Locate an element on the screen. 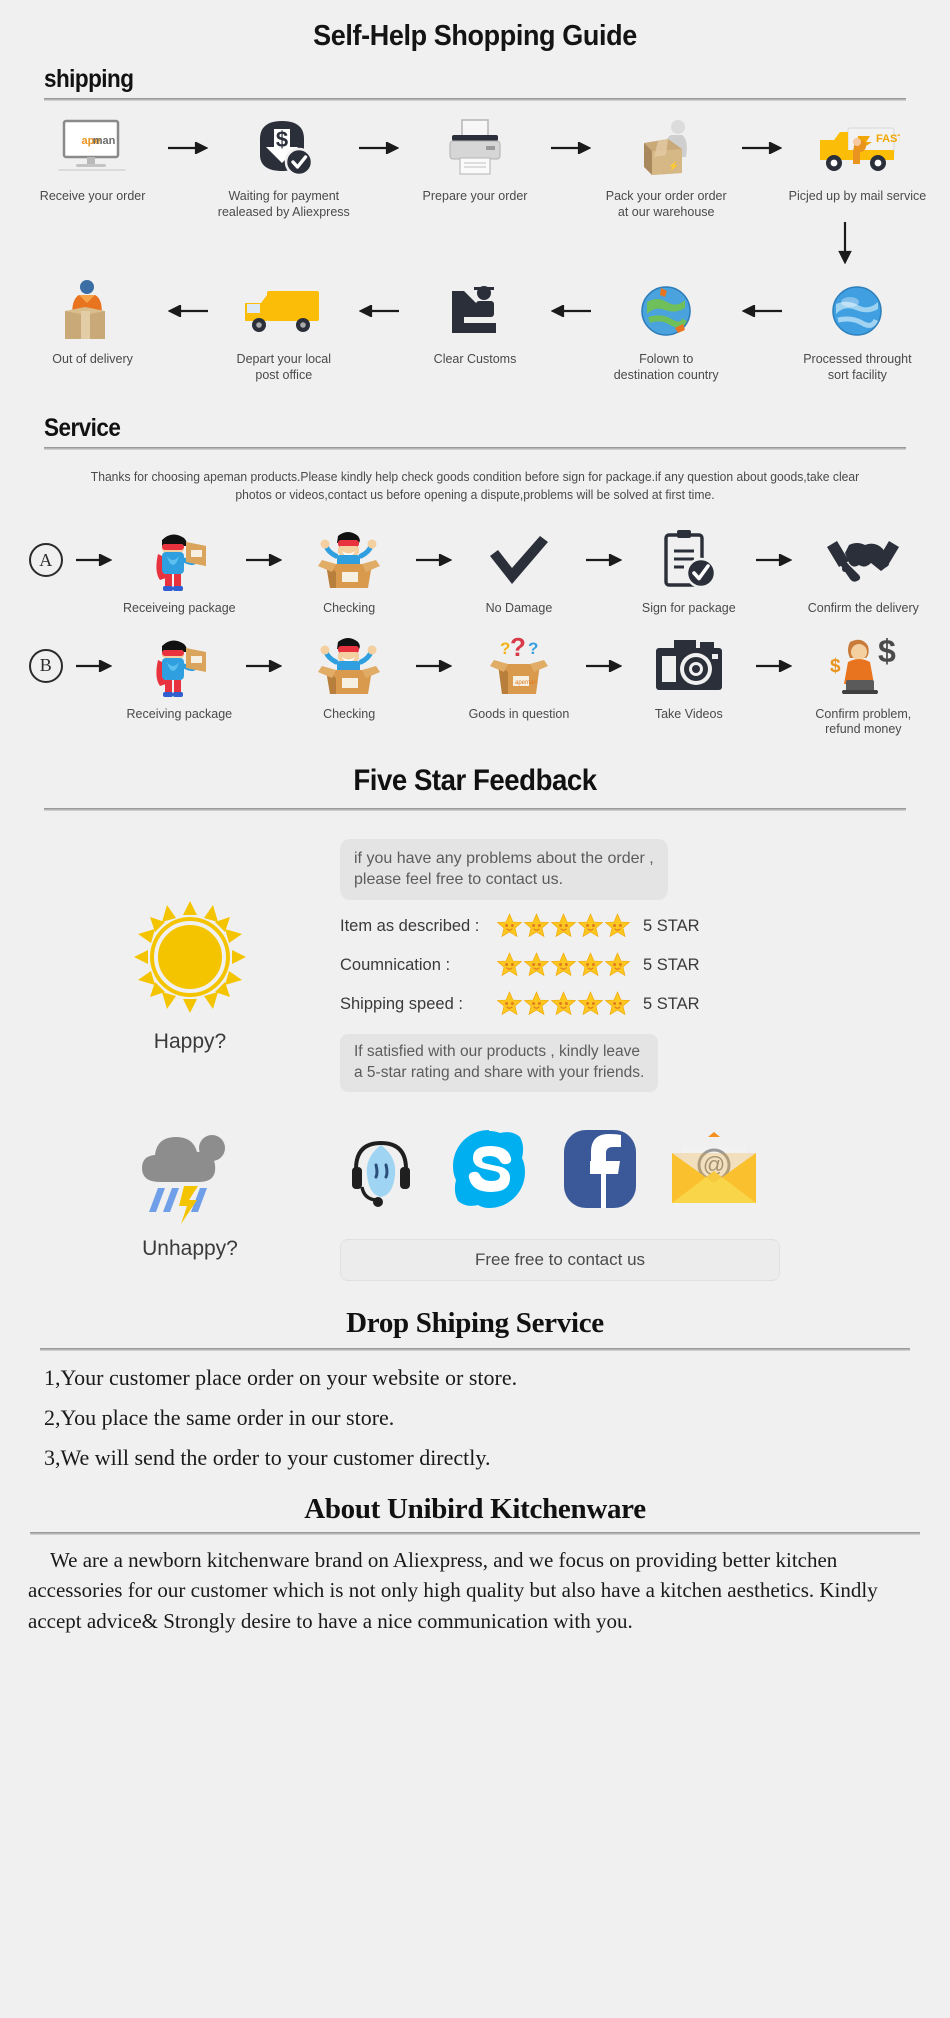  service-step-receiving-package: Receiveing package is located at coordinates (179, 572).